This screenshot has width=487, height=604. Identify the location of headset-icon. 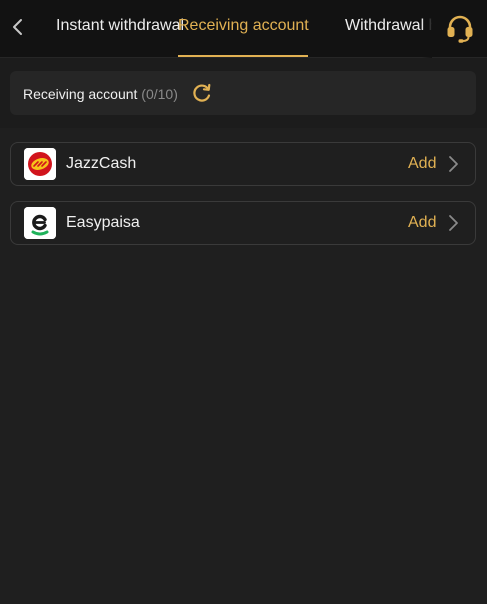
(460, 29).